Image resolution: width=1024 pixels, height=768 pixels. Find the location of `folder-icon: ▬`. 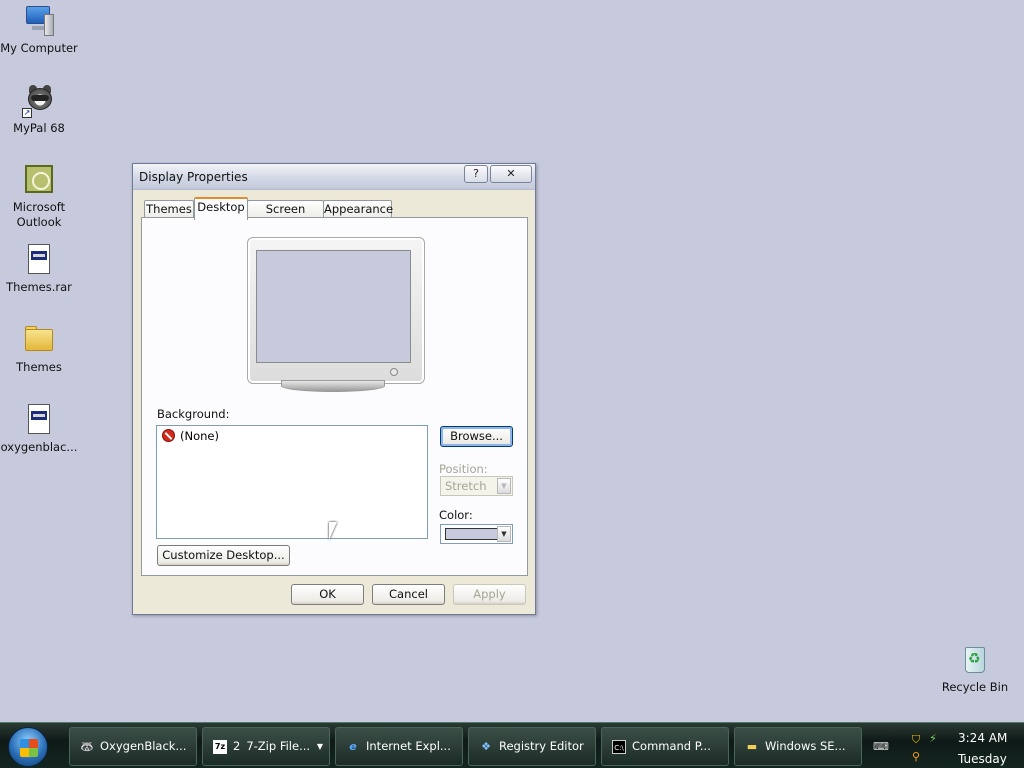

folder-icon: ▬ is located at coordinates (752, 746).